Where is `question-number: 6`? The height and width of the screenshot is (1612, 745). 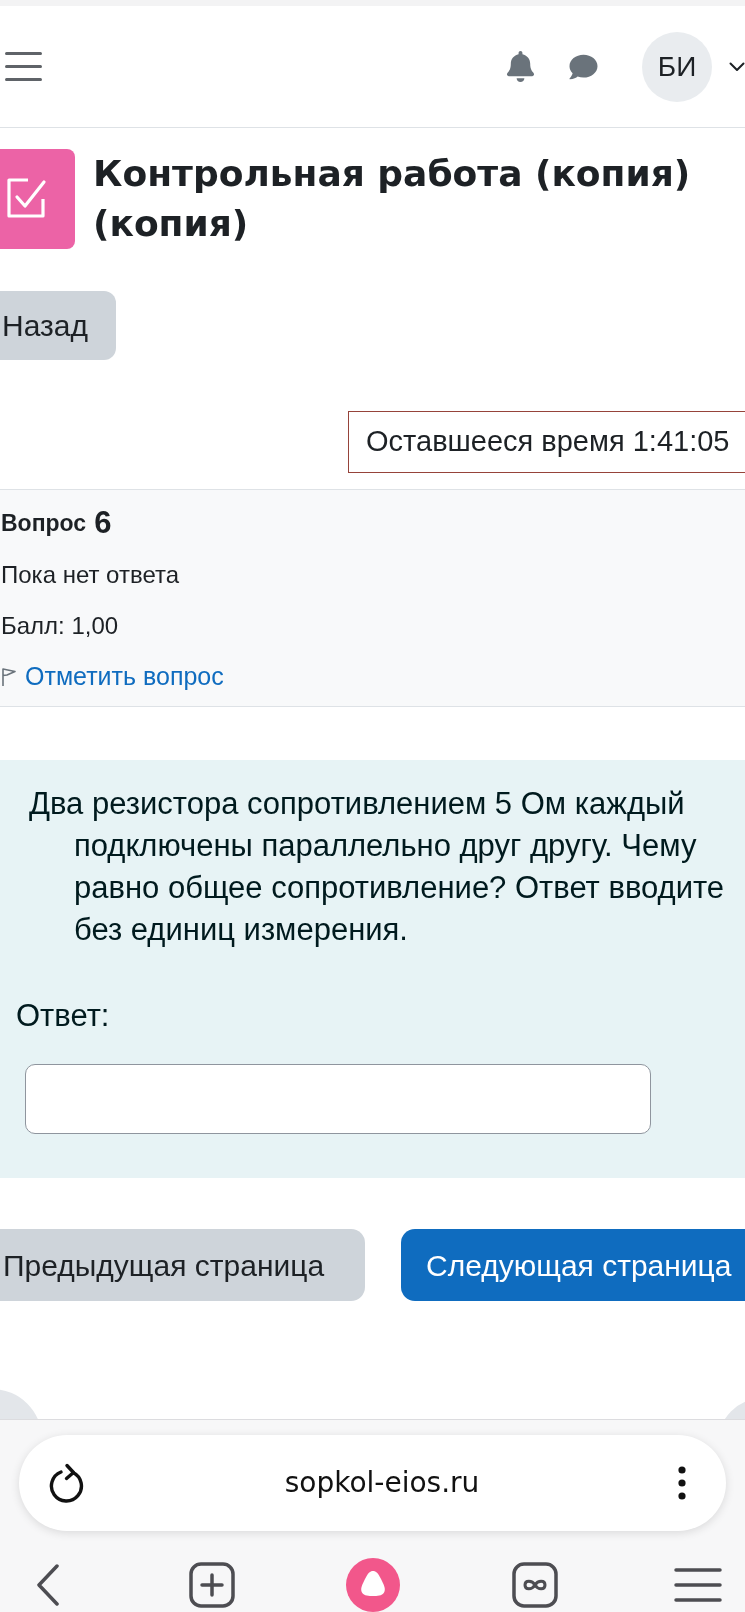 question-number: 6 is located at coordinates (103, 523).